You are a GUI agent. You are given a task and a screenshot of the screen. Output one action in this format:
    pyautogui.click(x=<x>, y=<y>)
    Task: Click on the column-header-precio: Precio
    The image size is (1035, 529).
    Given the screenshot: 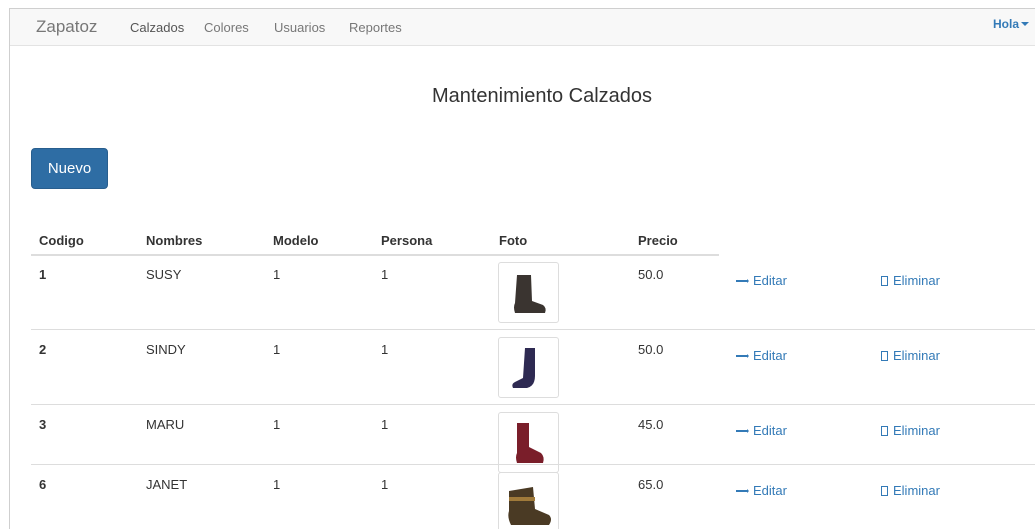 What is the action you would take?
    pyautogui.click(x=658, y=240)
    